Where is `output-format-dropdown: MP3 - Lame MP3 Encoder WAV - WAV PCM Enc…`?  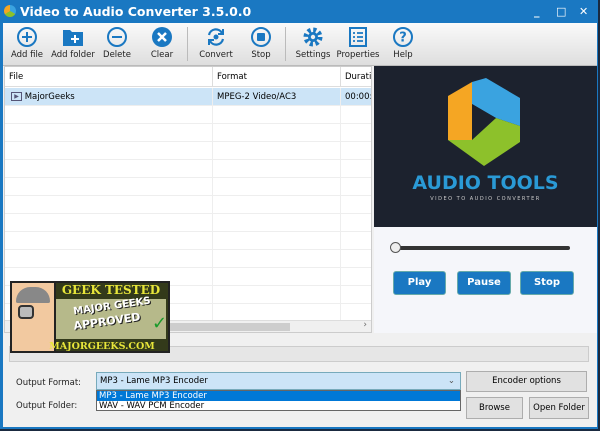 output-format-dropdown: MP3 - Lame MP3 Encoder WAV - WAV PCM Enc… is located at coordinates (278, 400).